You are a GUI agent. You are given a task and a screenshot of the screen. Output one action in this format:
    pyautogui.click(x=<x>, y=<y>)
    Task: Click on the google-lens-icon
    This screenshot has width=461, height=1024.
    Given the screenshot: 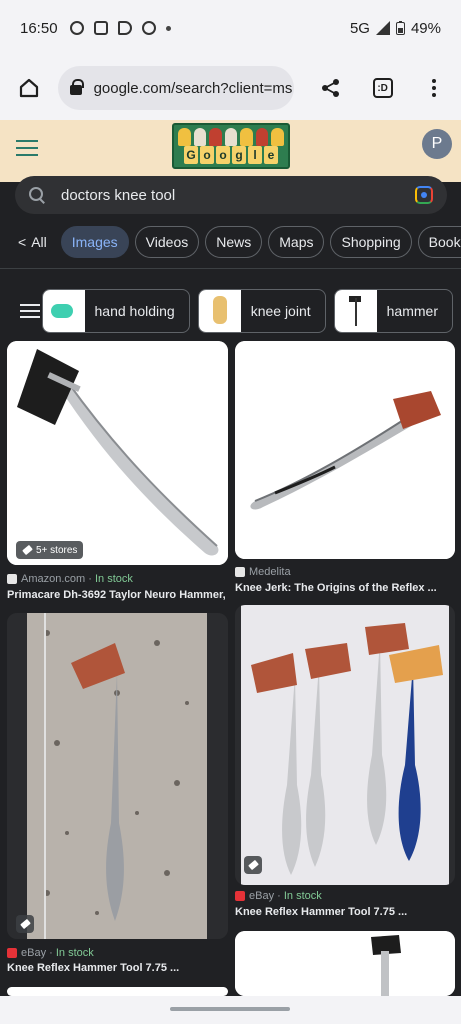 What is the action you would take?
    pyautogui.click(x=424, y=195)
    